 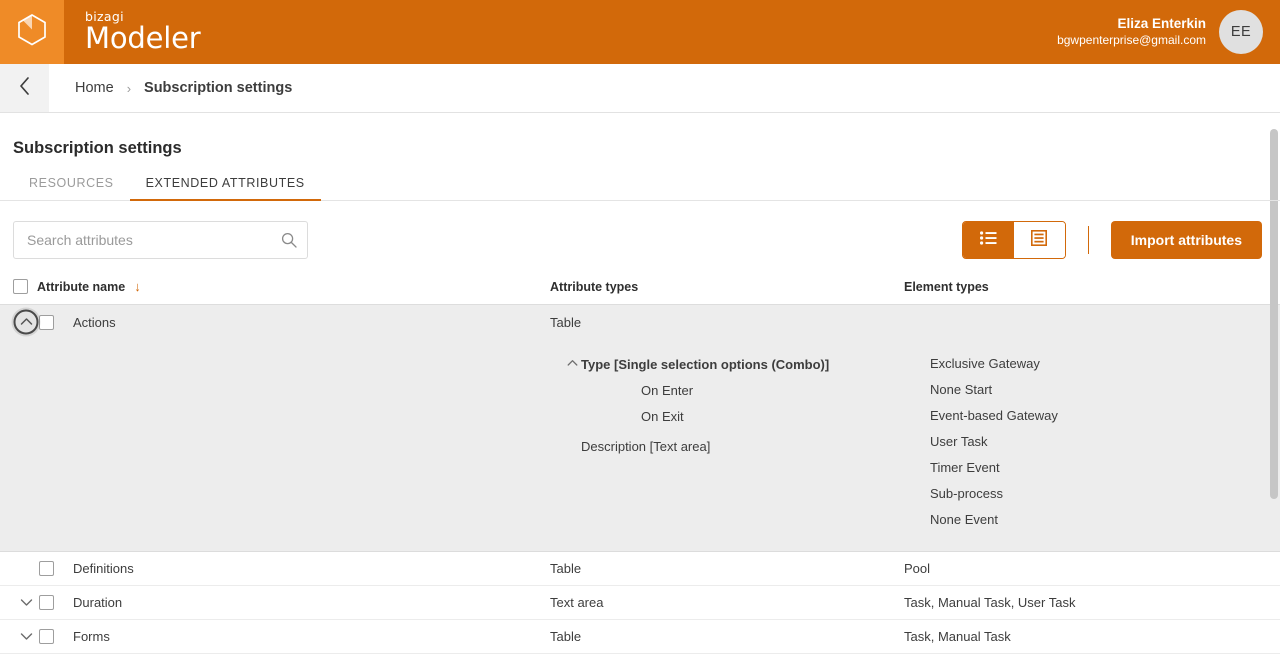 I want to click on table-view-icon, so click(x=1039, y=240).